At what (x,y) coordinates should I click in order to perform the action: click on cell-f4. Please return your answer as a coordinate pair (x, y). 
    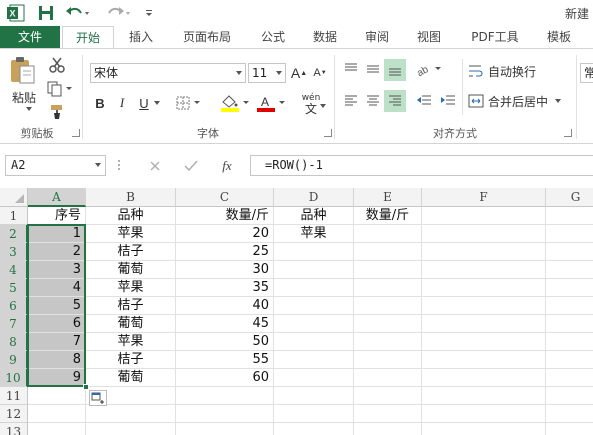
    Looking at the image, I should click on (484, 270).